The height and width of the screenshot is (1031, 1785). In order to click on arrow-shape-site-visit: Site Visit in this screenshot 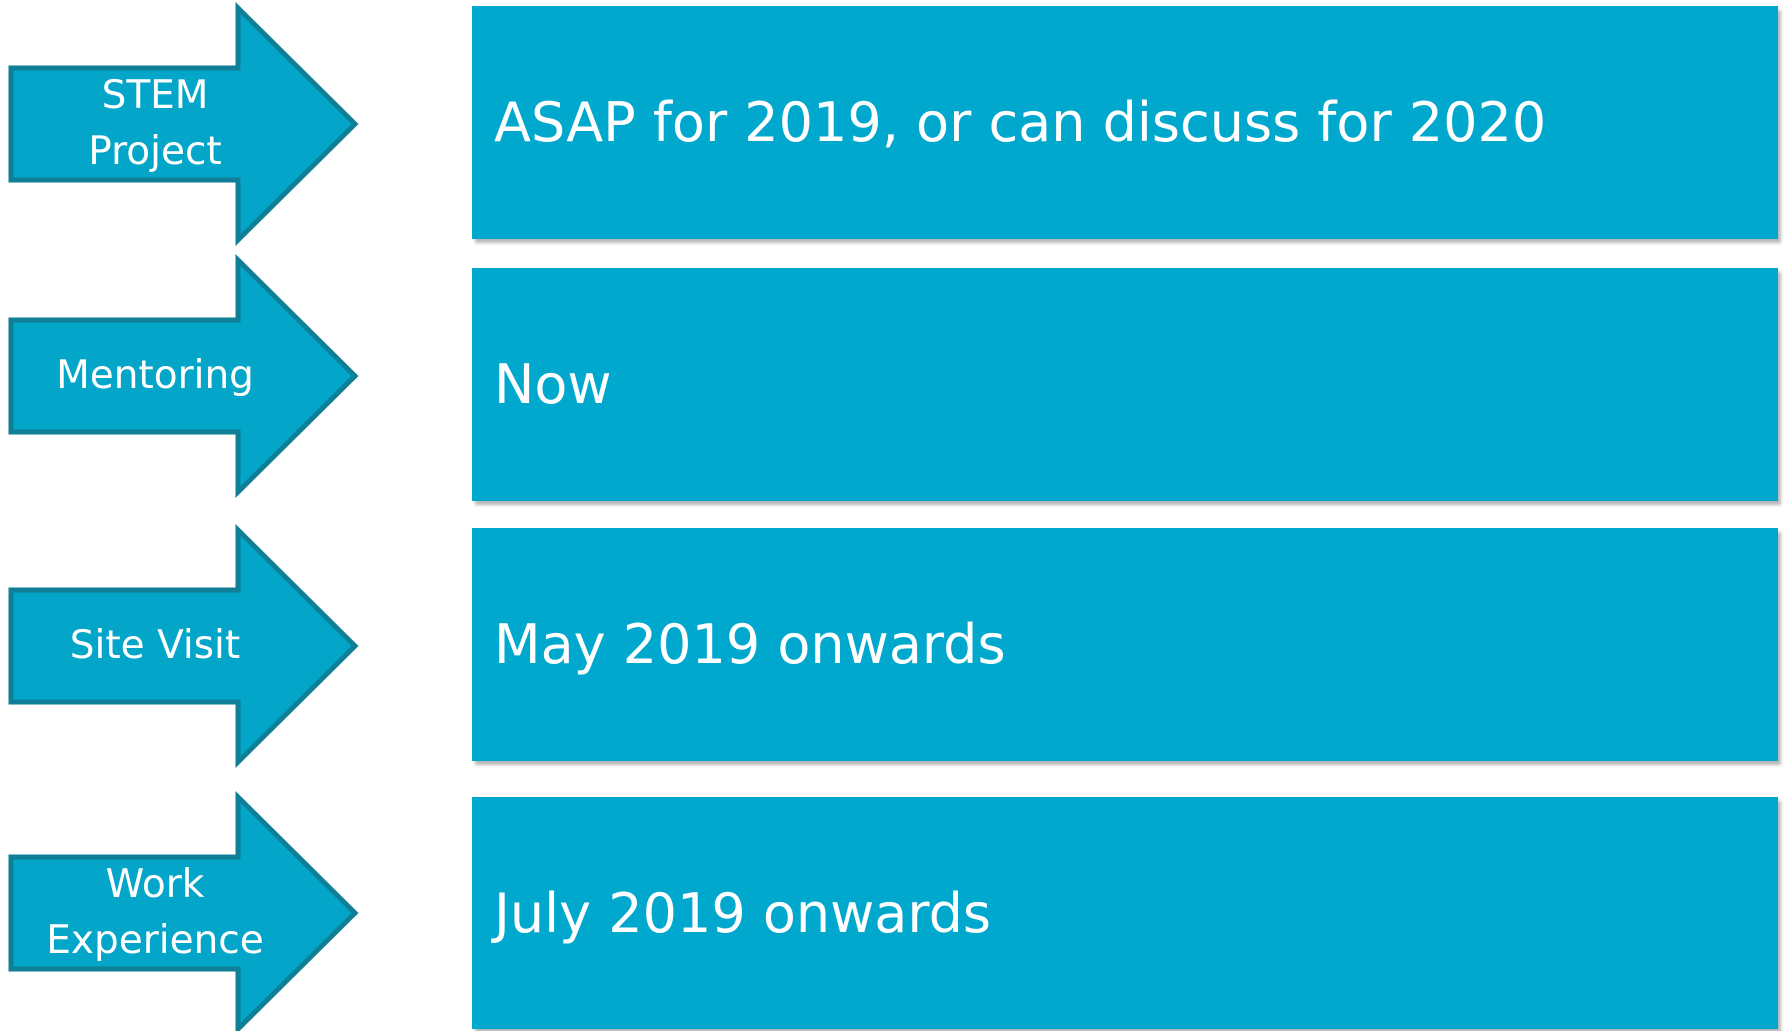, I will do `click(183, 646)`.